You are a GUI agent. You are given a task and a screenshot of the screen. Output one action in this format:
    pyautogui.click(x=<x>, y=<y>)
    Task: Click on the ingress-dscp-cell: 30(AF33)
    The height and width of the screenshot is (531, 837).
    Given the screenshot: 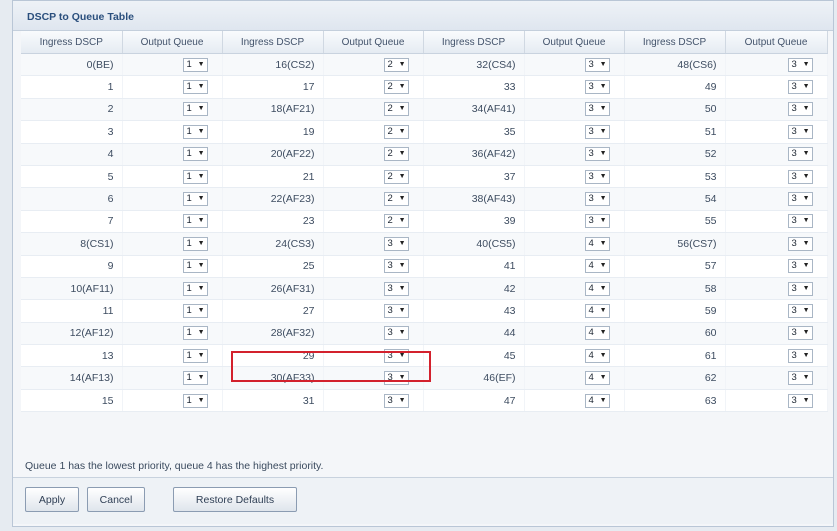 What is the action you would take?
    pyautogui.click(x=272, y=378)
    